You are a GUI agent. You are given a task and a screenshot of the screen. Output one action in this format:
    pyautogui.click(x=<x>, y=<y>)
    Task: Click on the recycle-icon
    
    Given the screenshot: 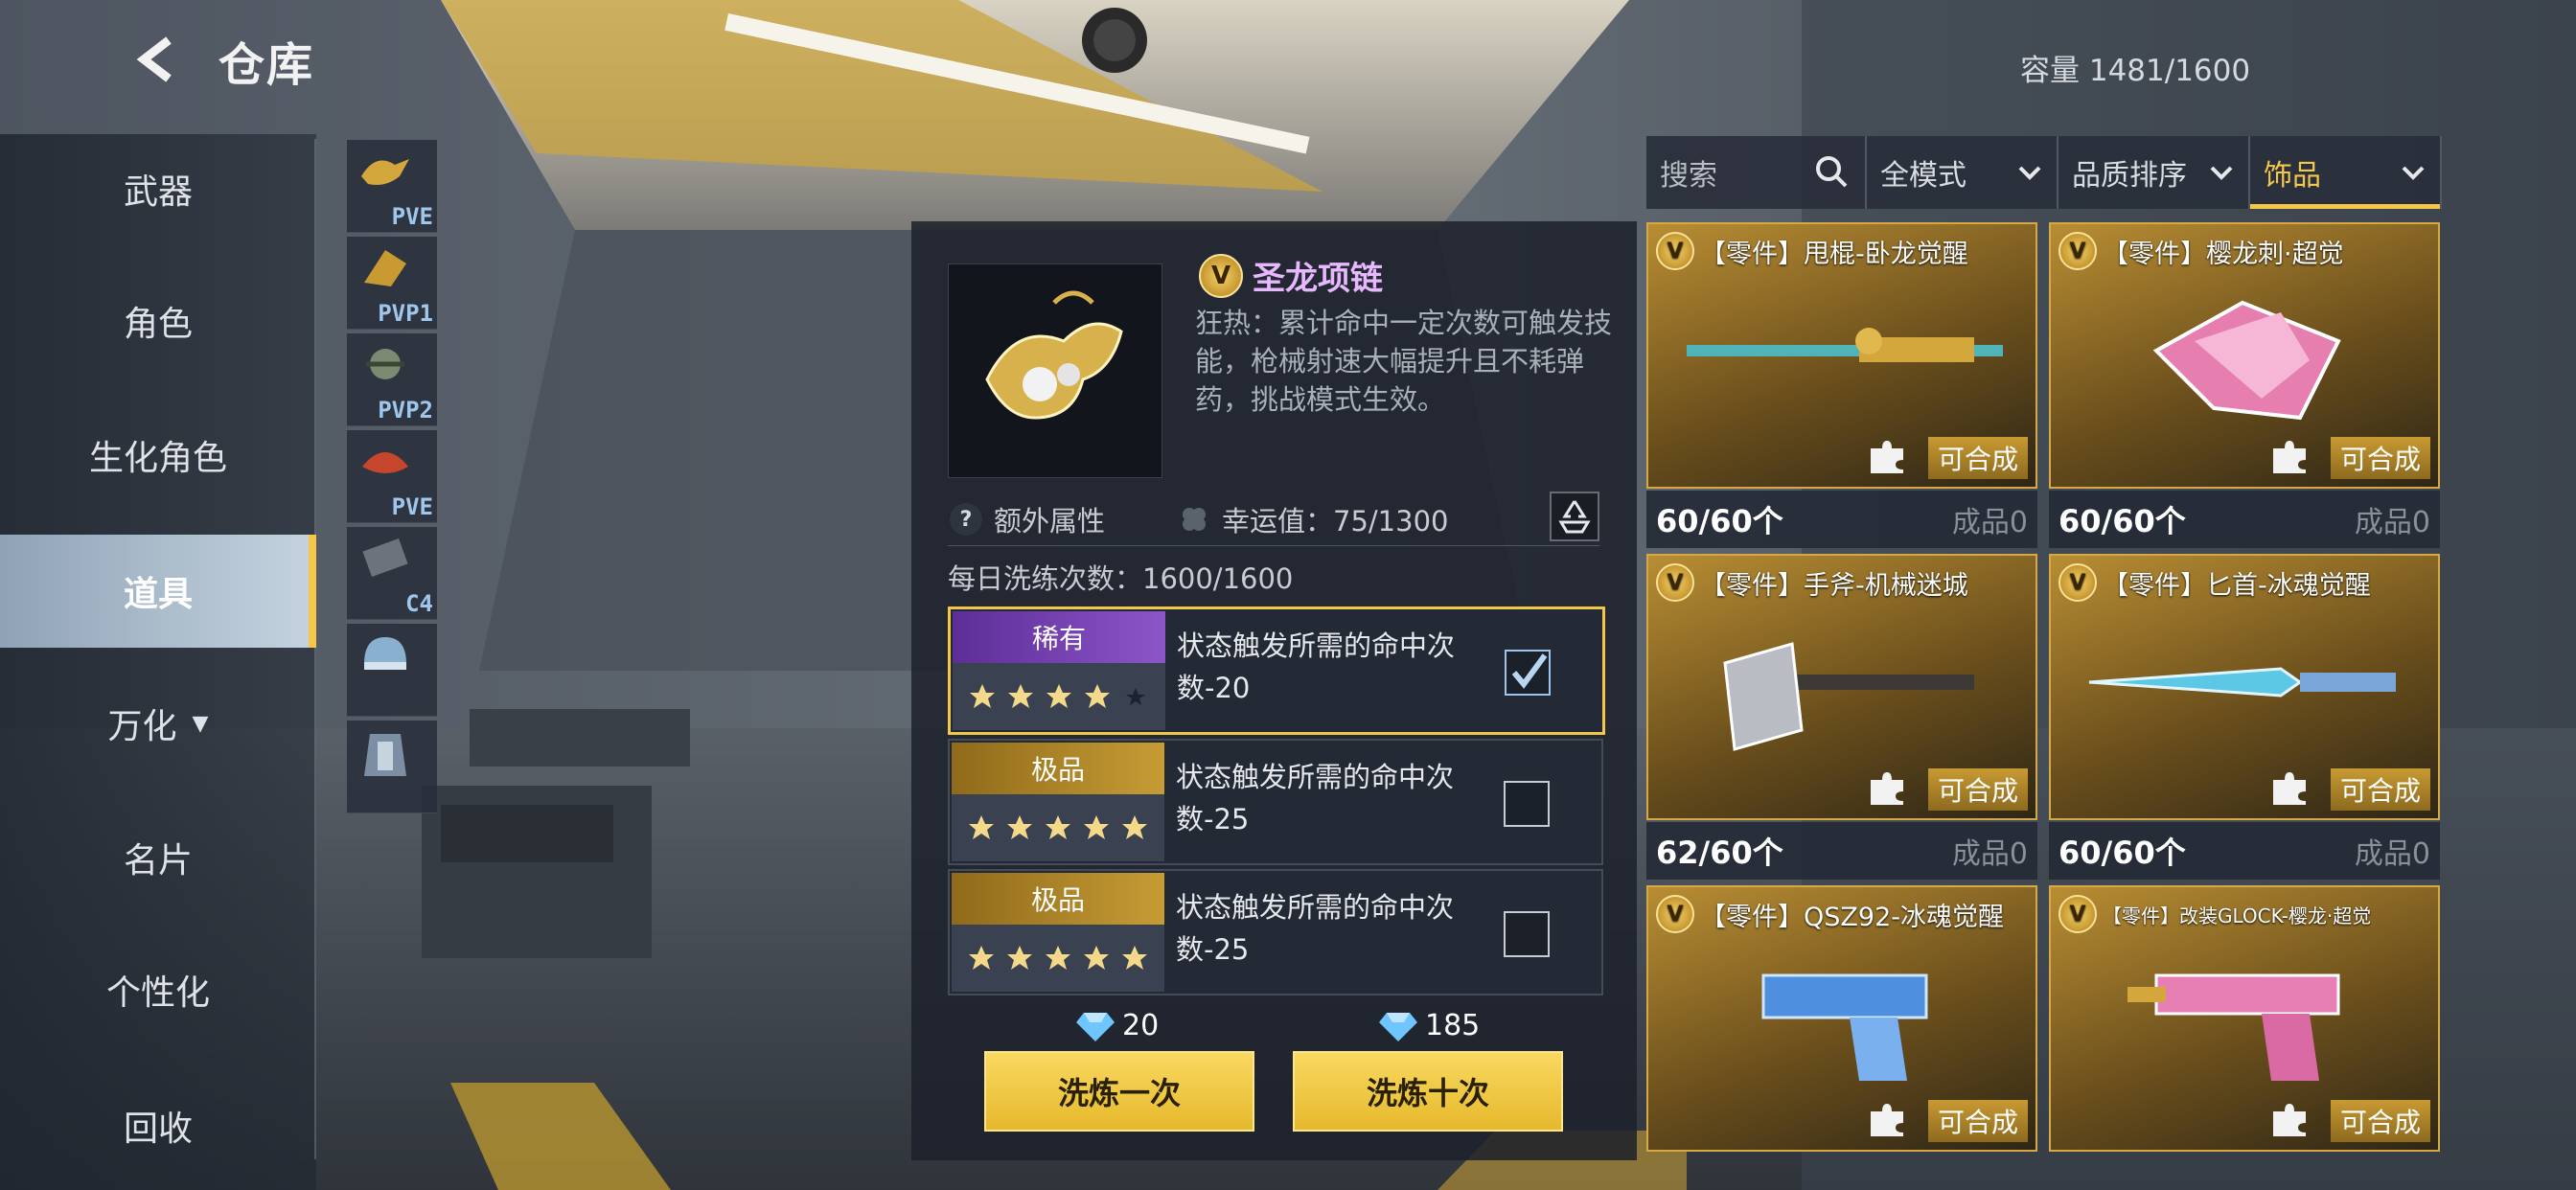 What is the action you would take?
    pyautogui.click(x=1575, y=516)
    